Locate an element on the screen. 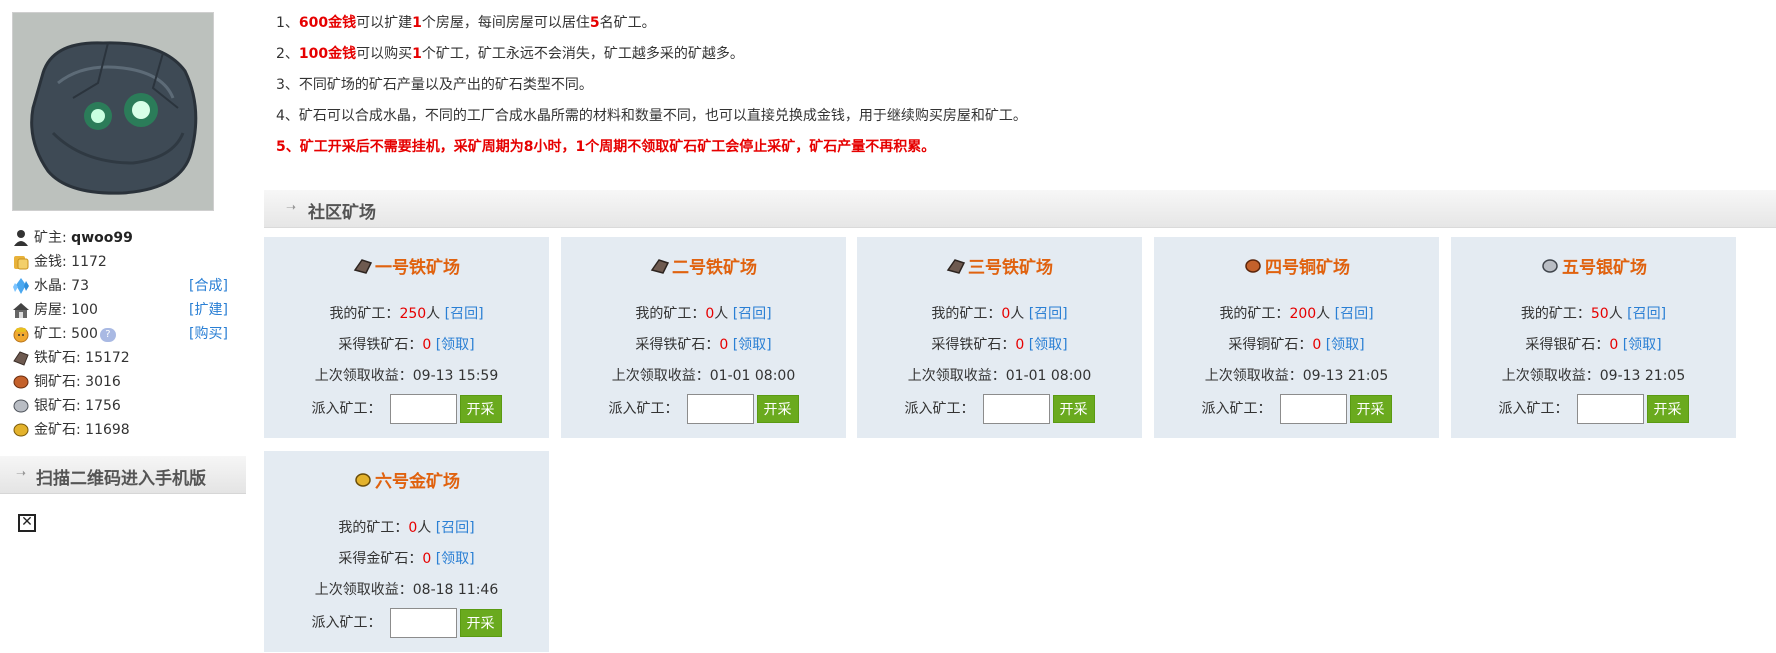 Image resolution: width=1776 pixels, height=653 pixels. qr-section-header: ➝ 扫描二维码进入手机版 is located at coordinates (123, 475).